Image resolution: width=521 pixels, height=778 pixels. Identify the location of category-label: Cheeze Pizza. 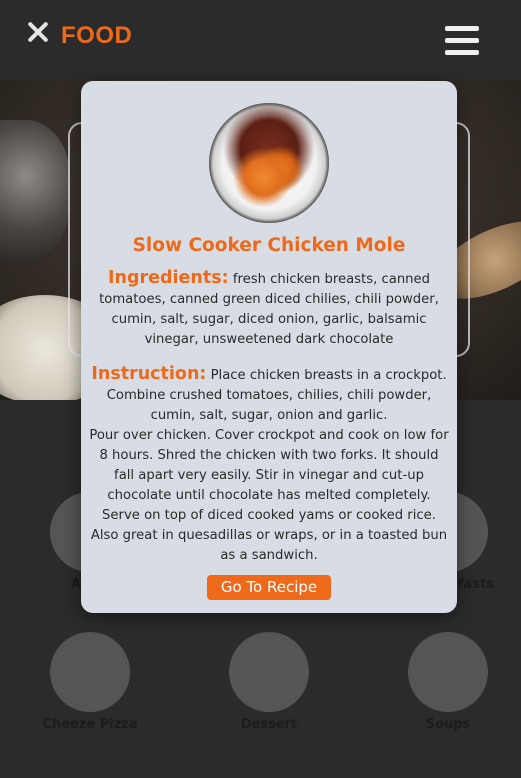
(90, 724).